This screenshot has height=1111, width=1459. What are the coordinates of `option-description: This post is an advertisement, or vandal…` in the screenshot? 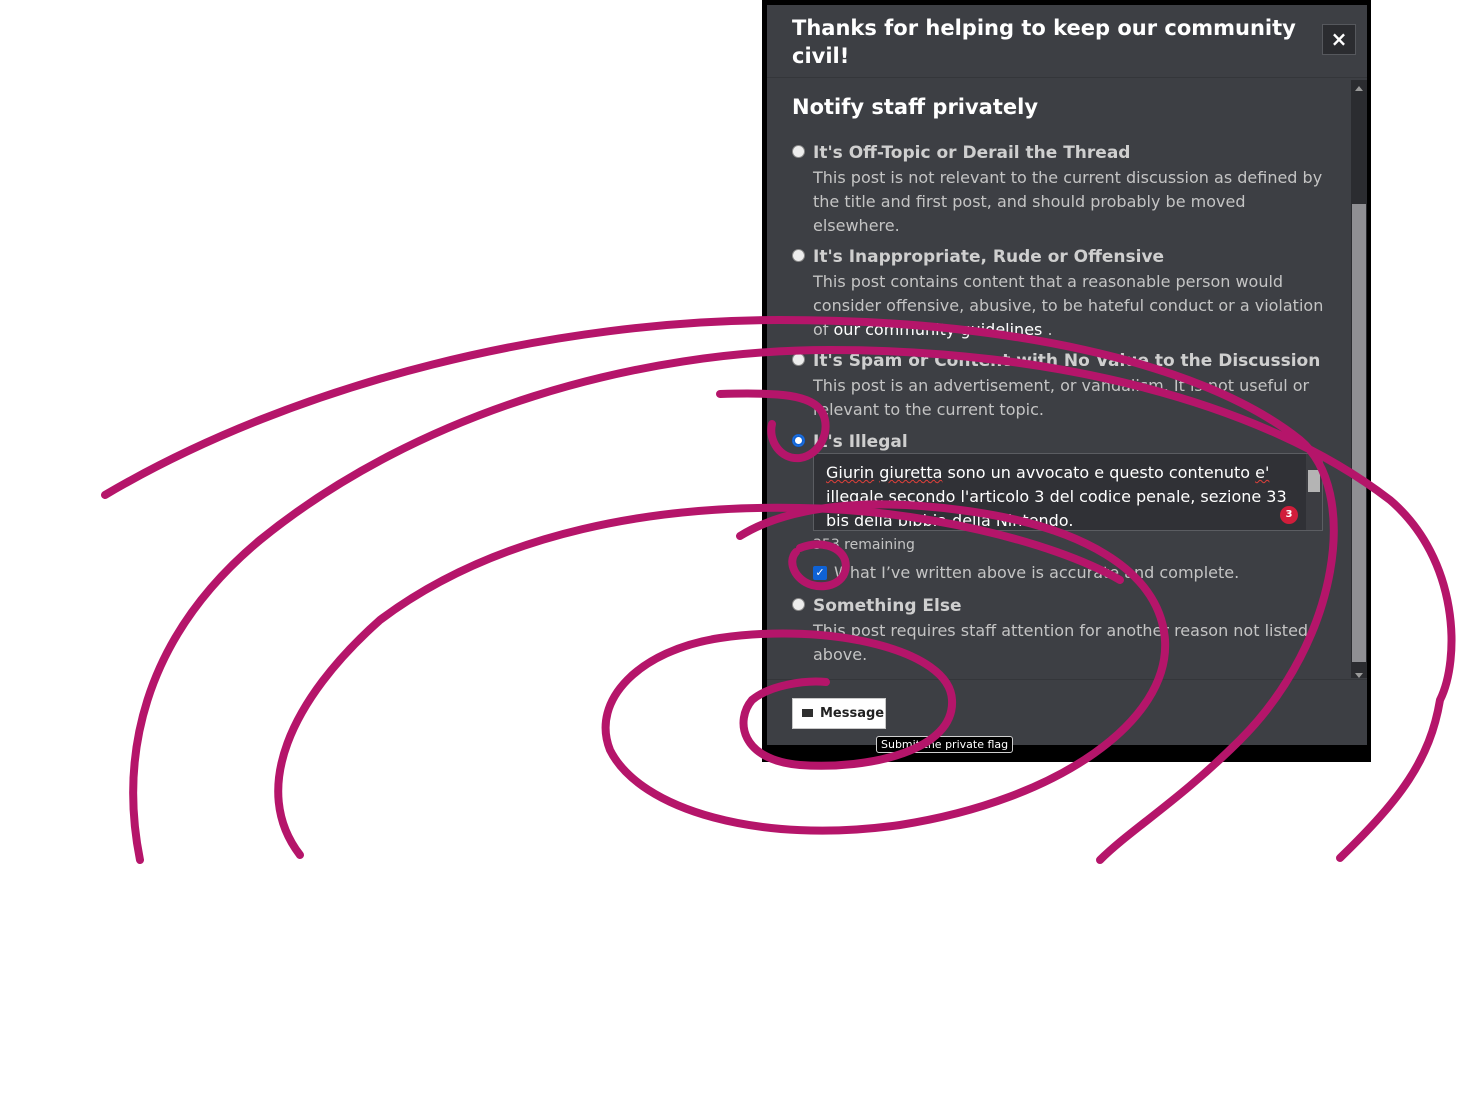 It's located at (1061, 397).